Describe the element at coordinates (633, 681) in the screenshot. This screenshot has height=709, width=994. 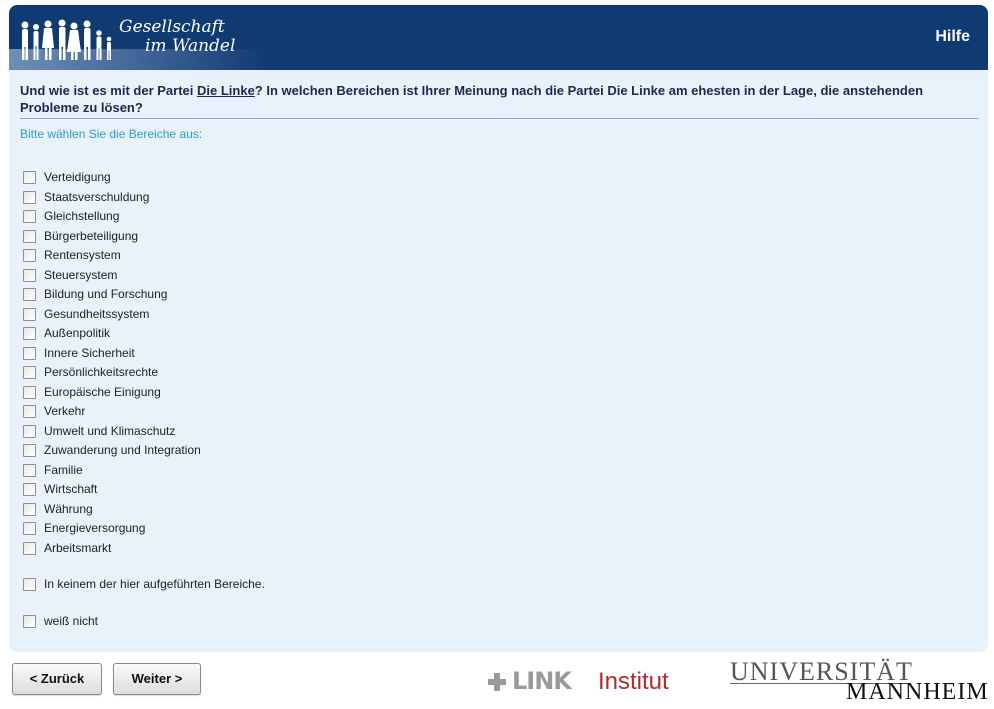
I see `link-logo-institut: Institut` at that location.